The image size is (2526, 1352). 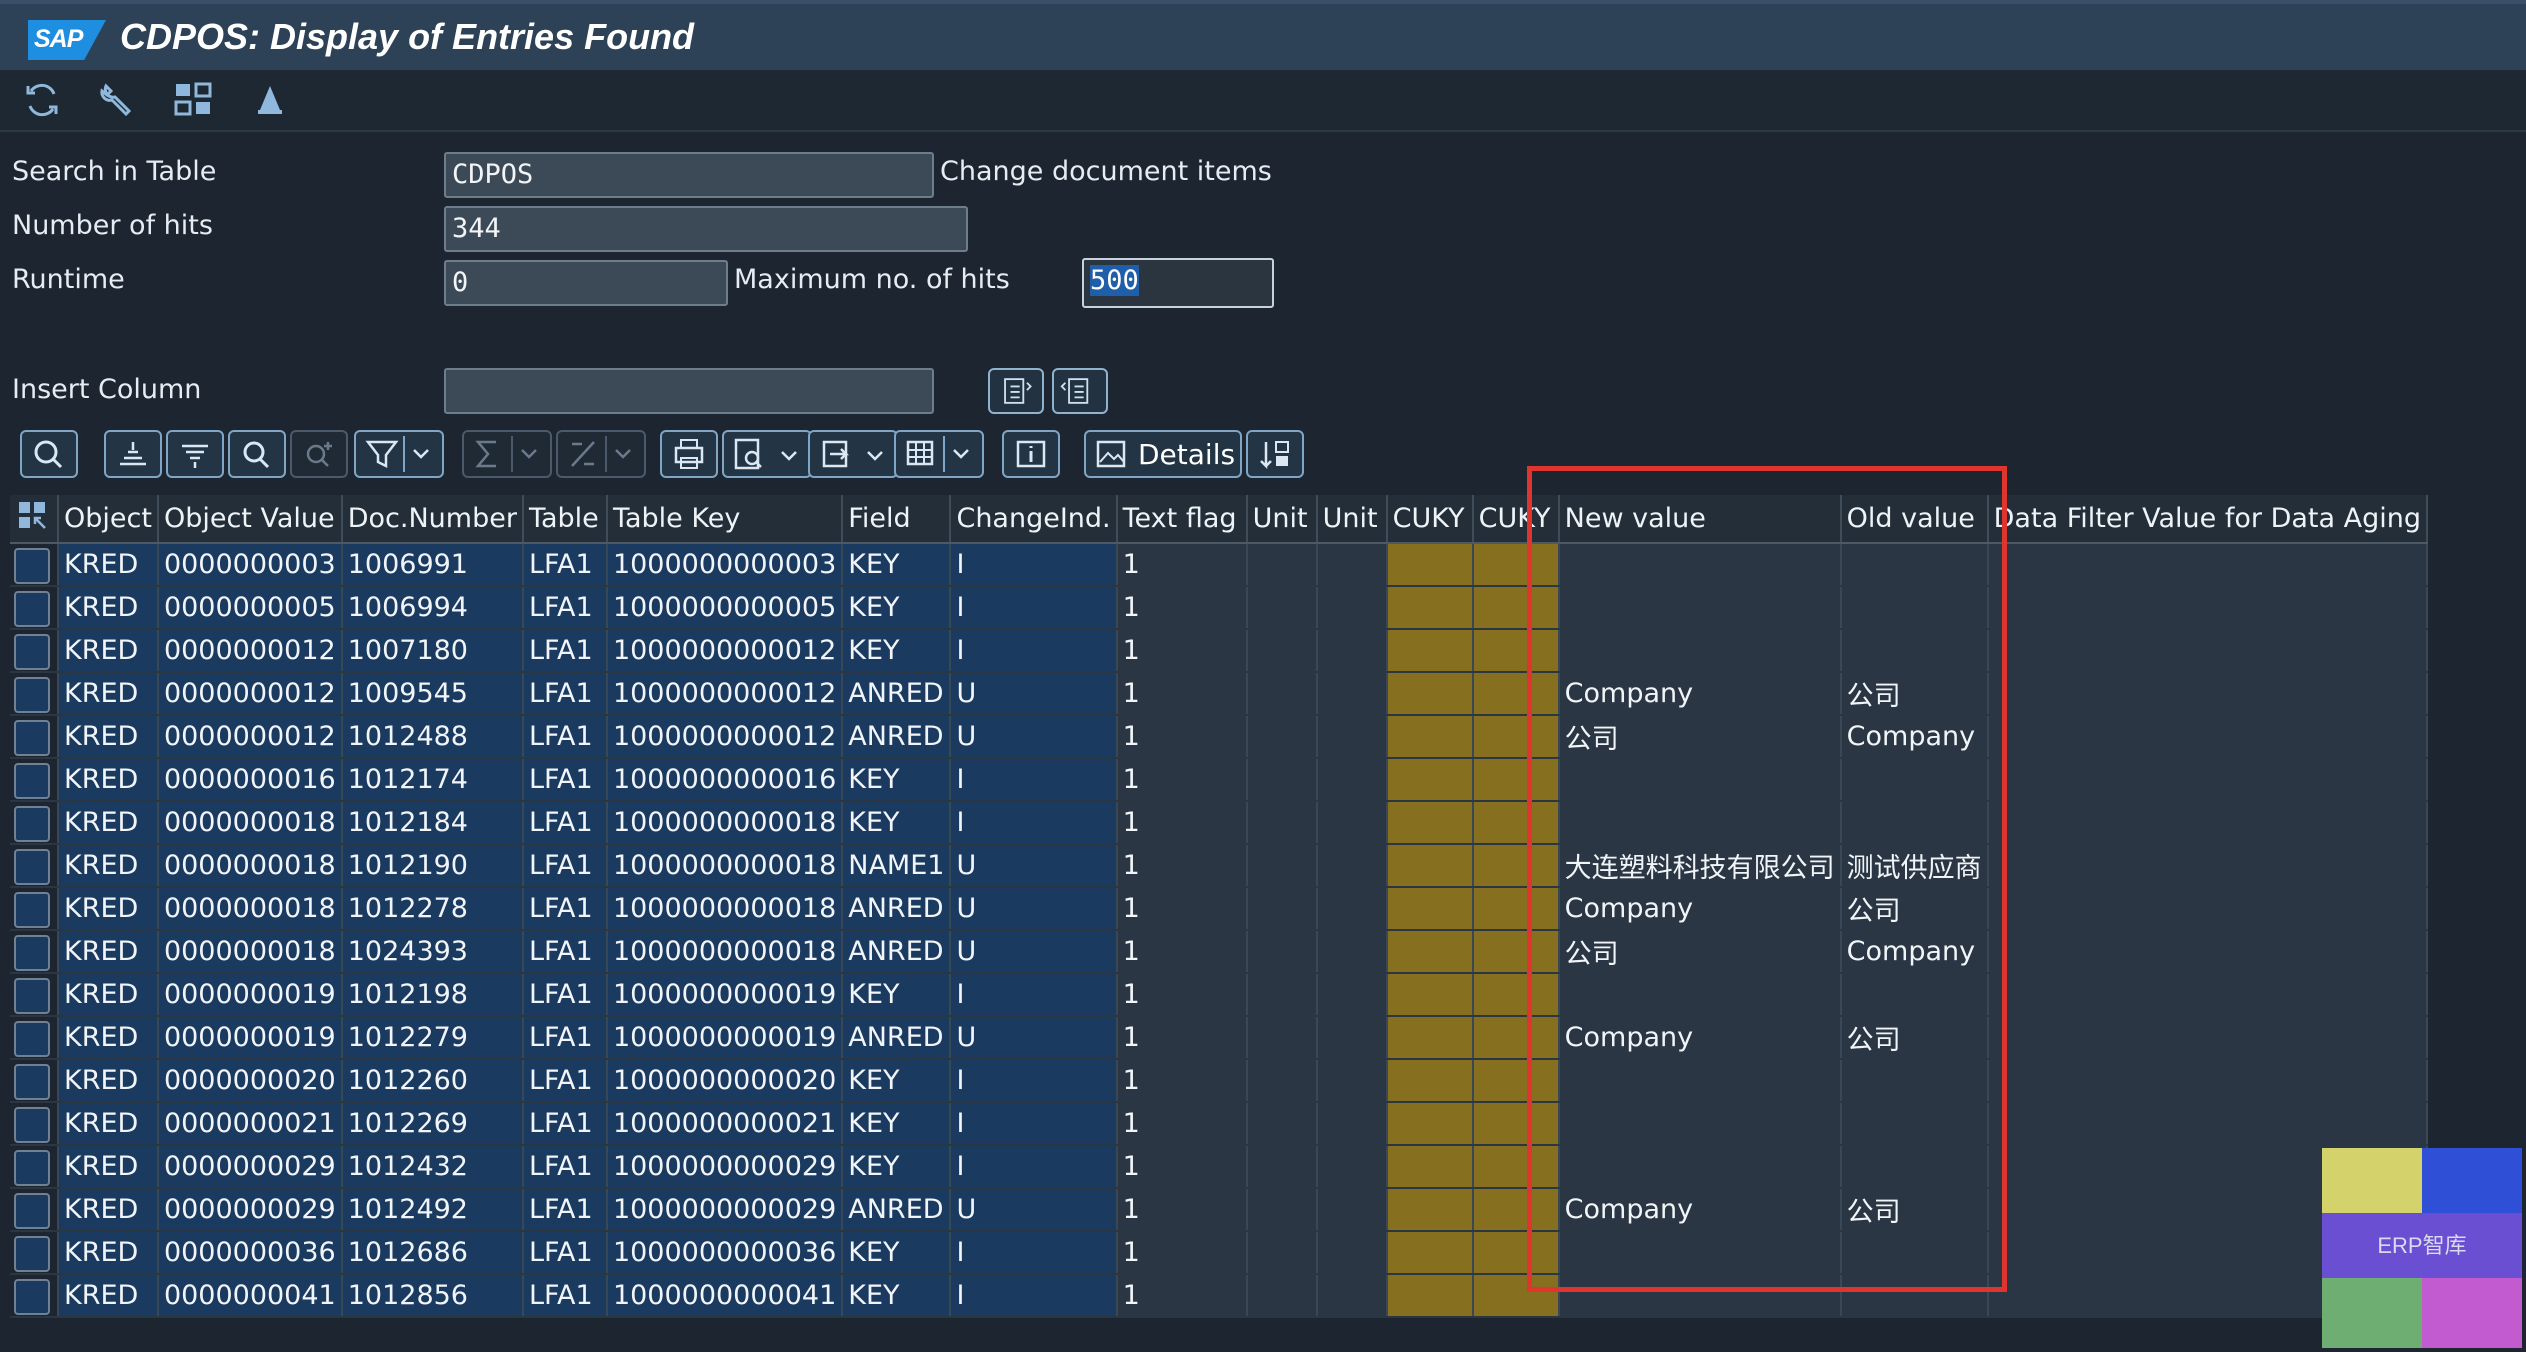 I want to click on table-cell: 1012278, so click(x=432, y=909).